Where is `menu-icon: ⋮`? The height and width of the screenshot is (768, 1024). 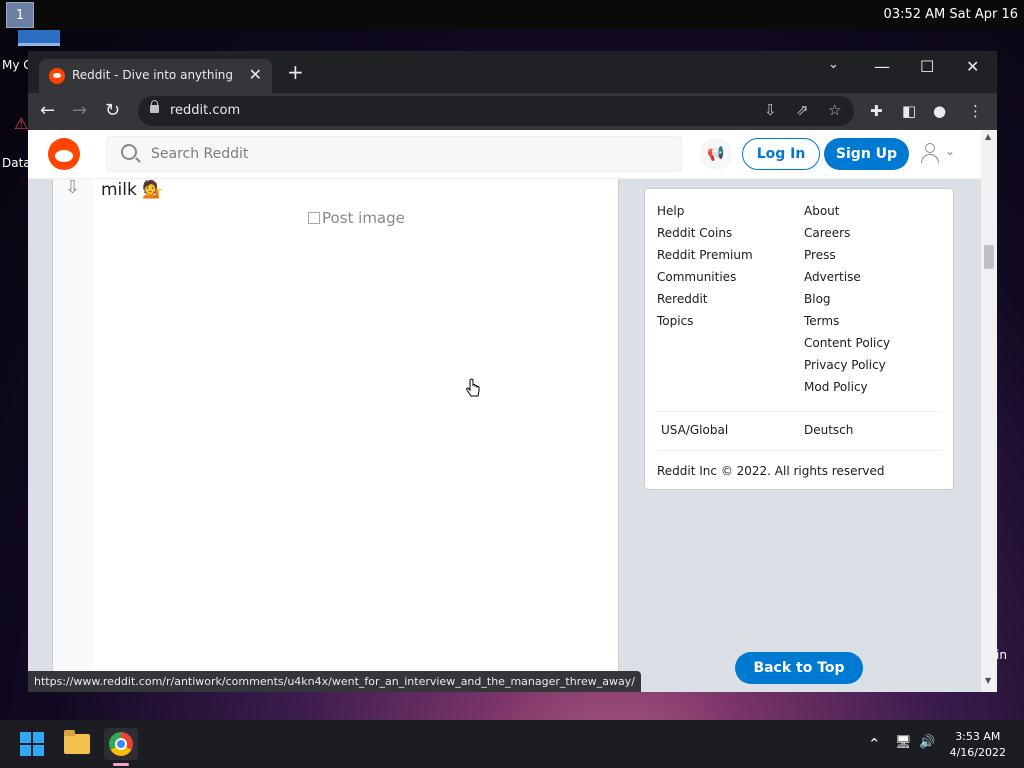 menu-icon: ⋮ is located at coordinates (975, 111).